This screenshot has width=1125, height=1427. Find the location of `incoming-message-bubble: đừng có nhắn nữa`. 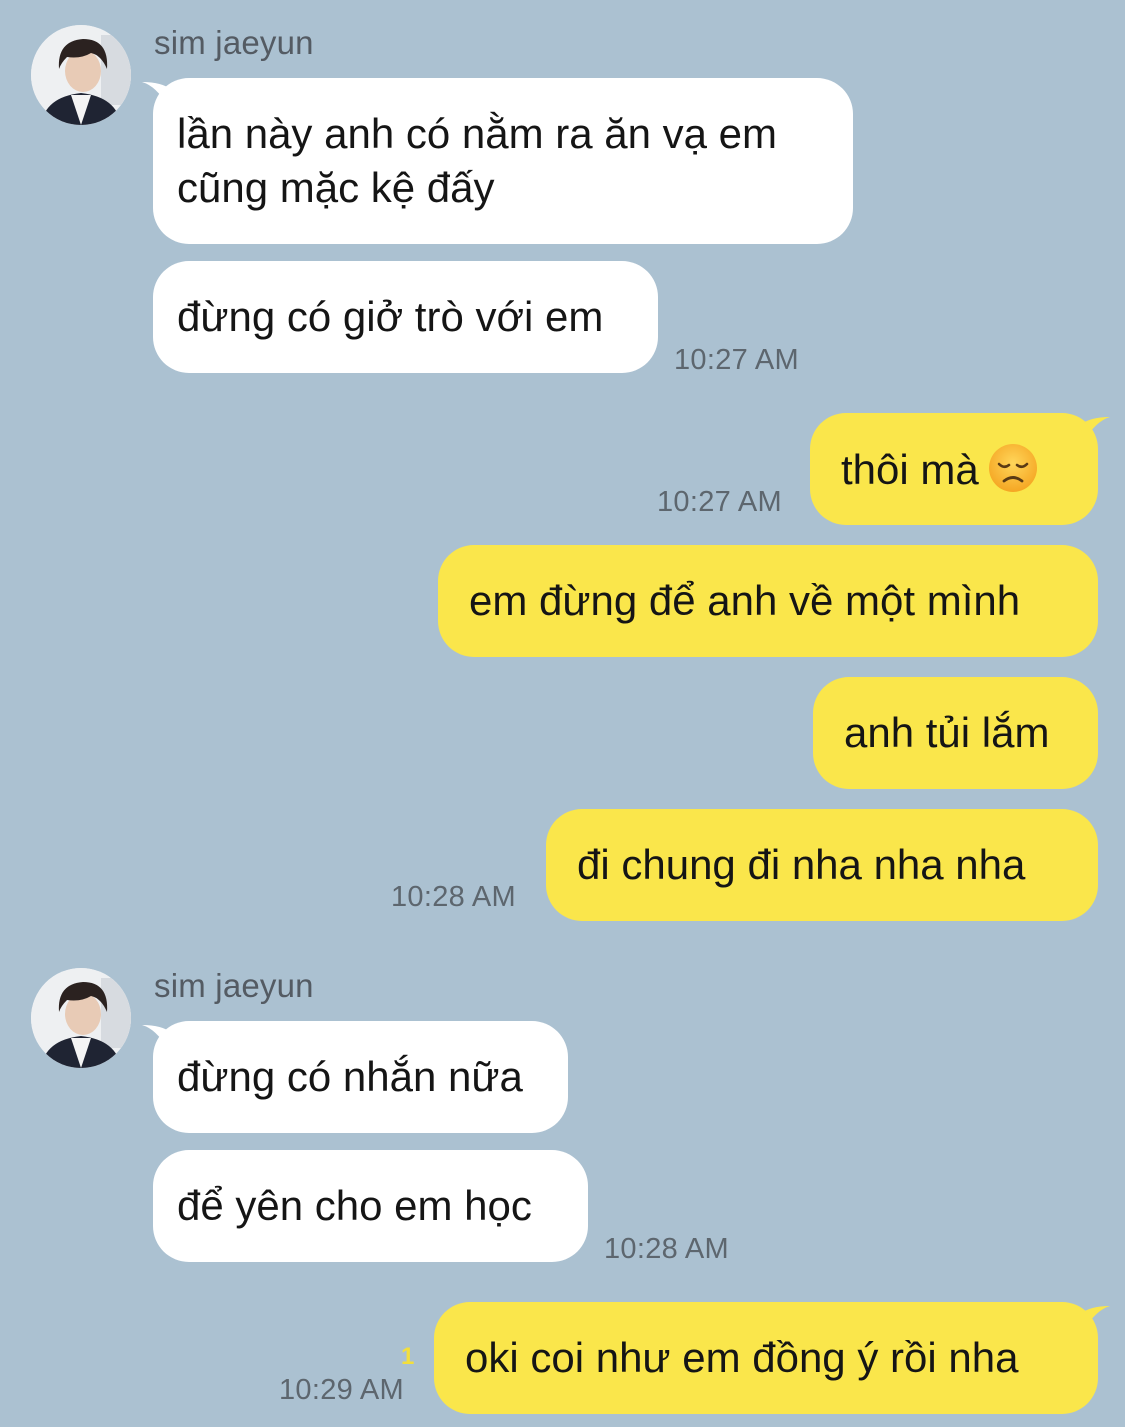

incoming-message-bubble: đừng có nhắn nữa is located at coordinates (360, 1077).